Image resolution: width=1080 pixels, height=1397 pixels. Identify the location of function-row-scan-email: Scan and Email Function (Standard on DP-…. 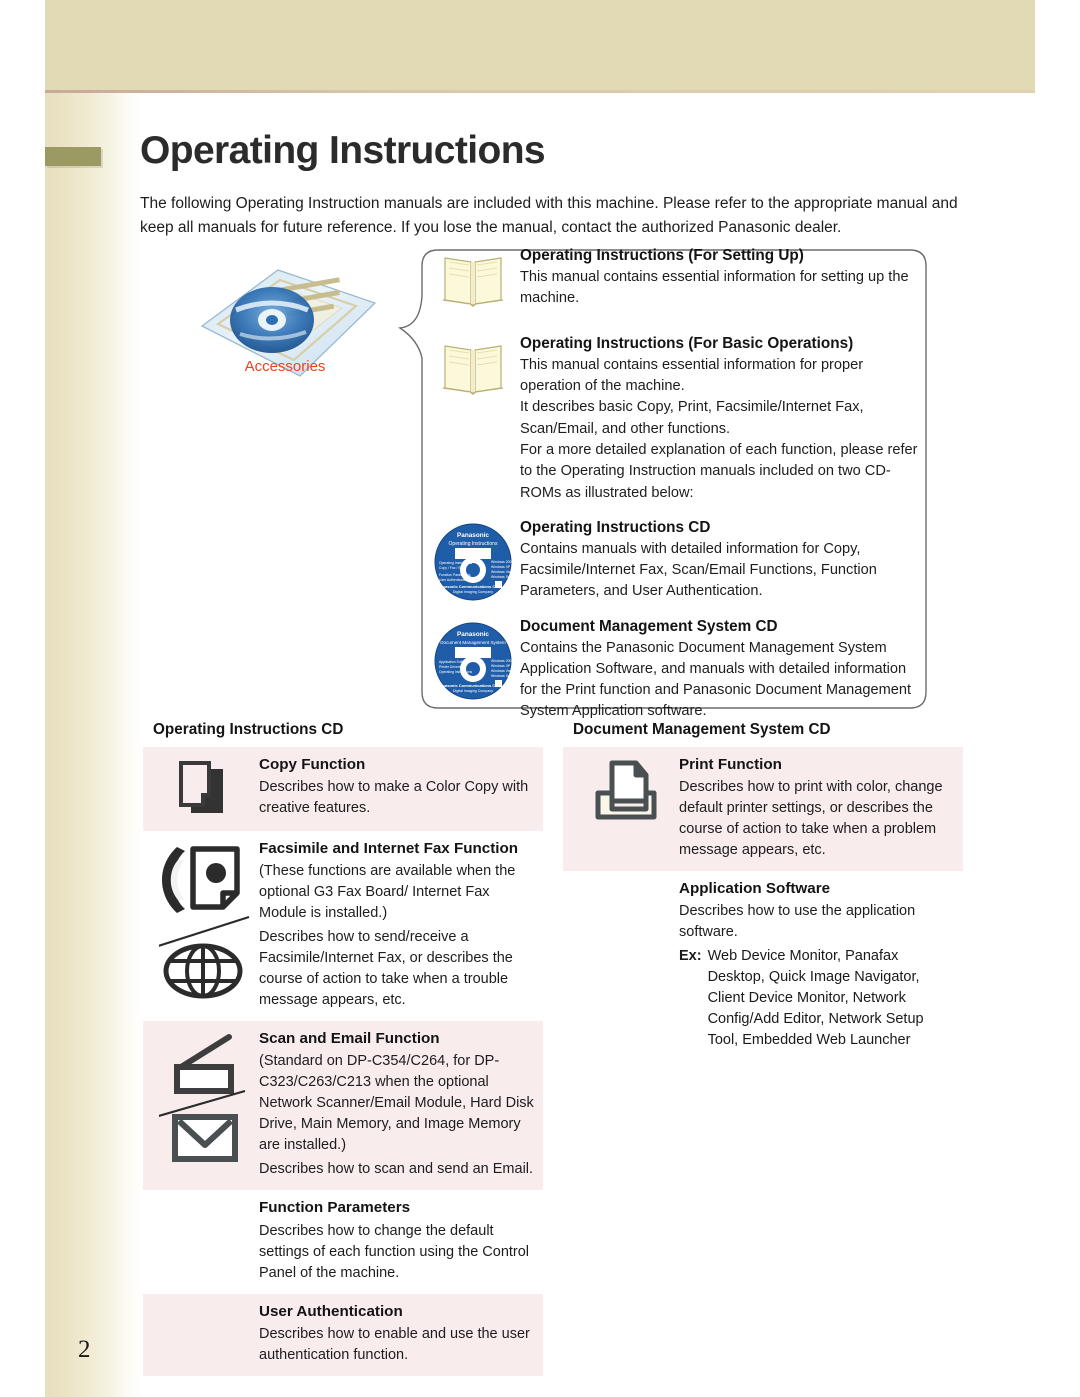
(343, 1106).